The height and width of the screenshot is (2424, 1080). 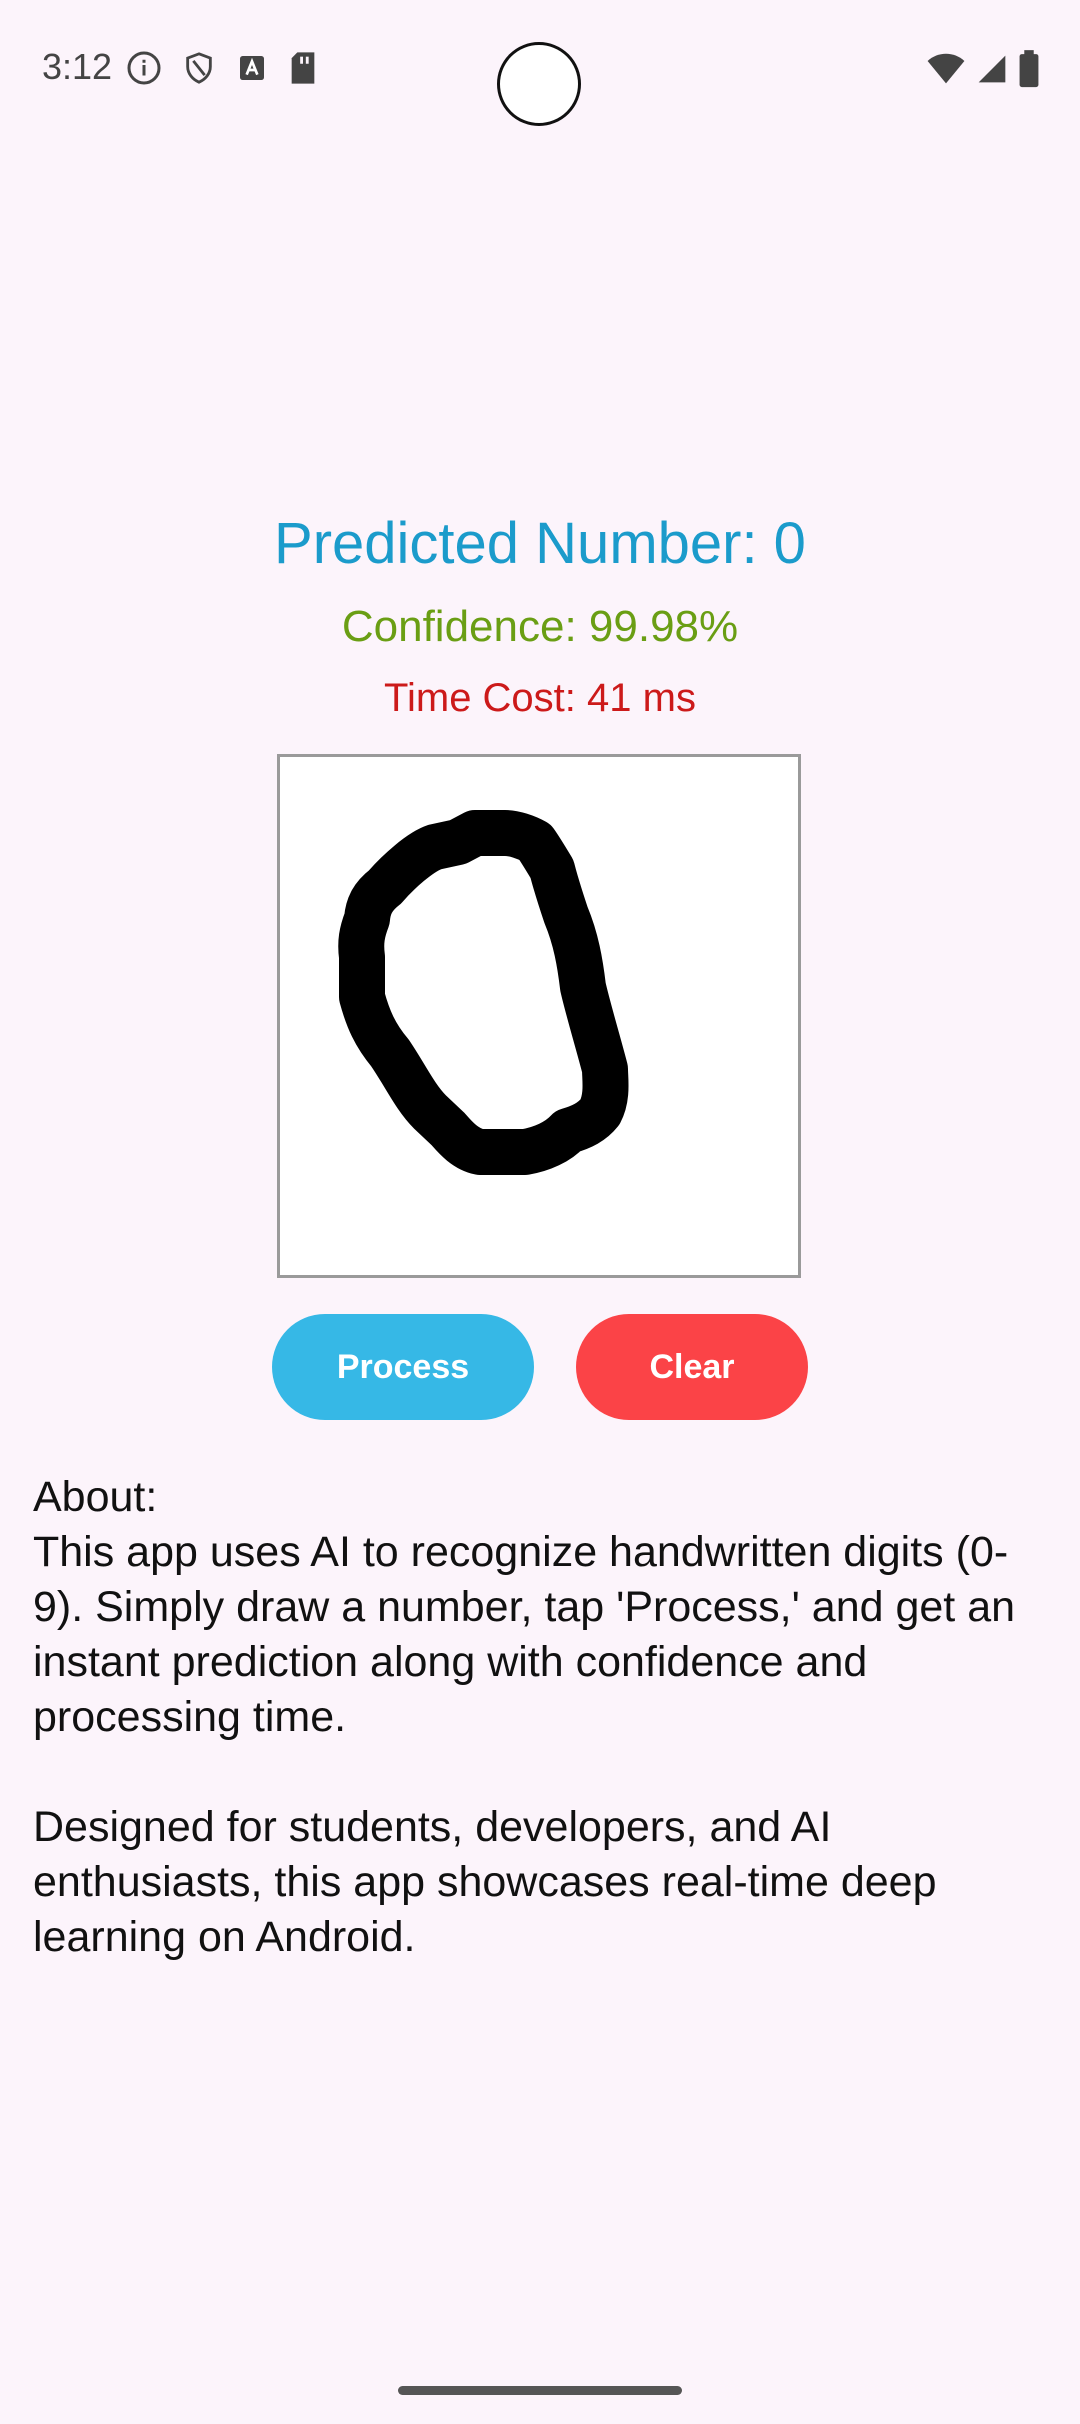 What do you see at coordinates (539, 84) in the screenshot?
I see `camera-cutout` at bounding box center [539, 84].